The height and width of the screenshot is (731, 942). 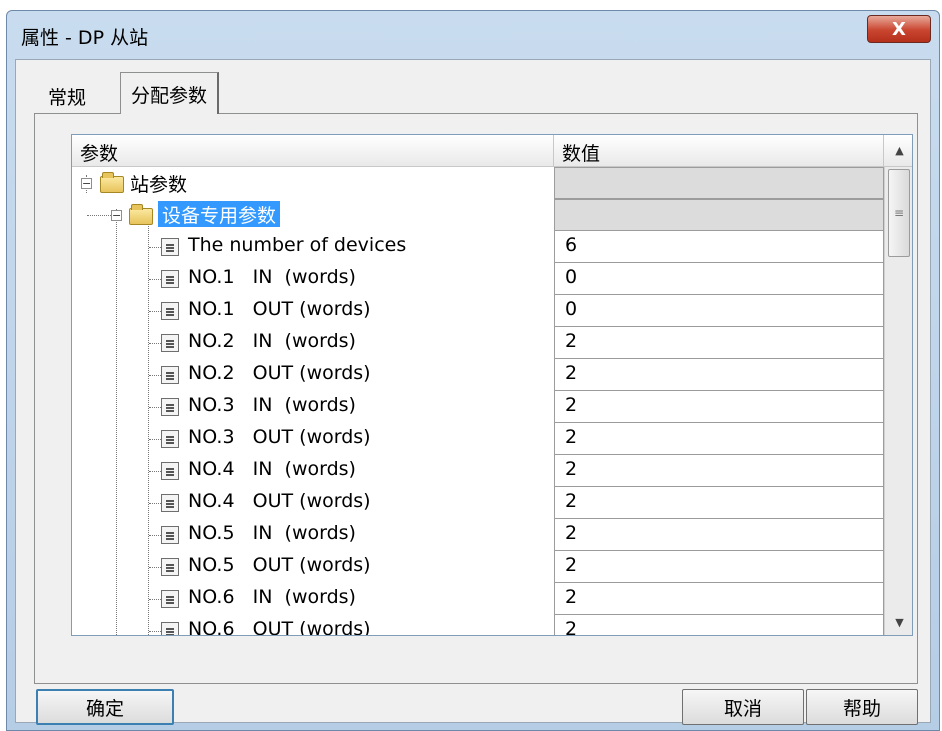 What do you see at coordinates (159, 185) in the screenshot?
I see `tree-node-label: 站参数` at bounding box center [159, 185].